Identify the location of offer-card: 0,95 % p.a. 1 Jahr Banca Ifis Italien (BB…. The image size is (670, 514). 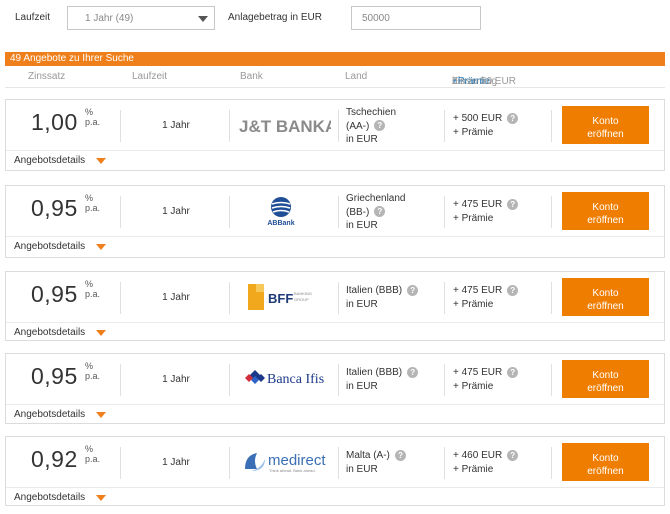
(335, 388).